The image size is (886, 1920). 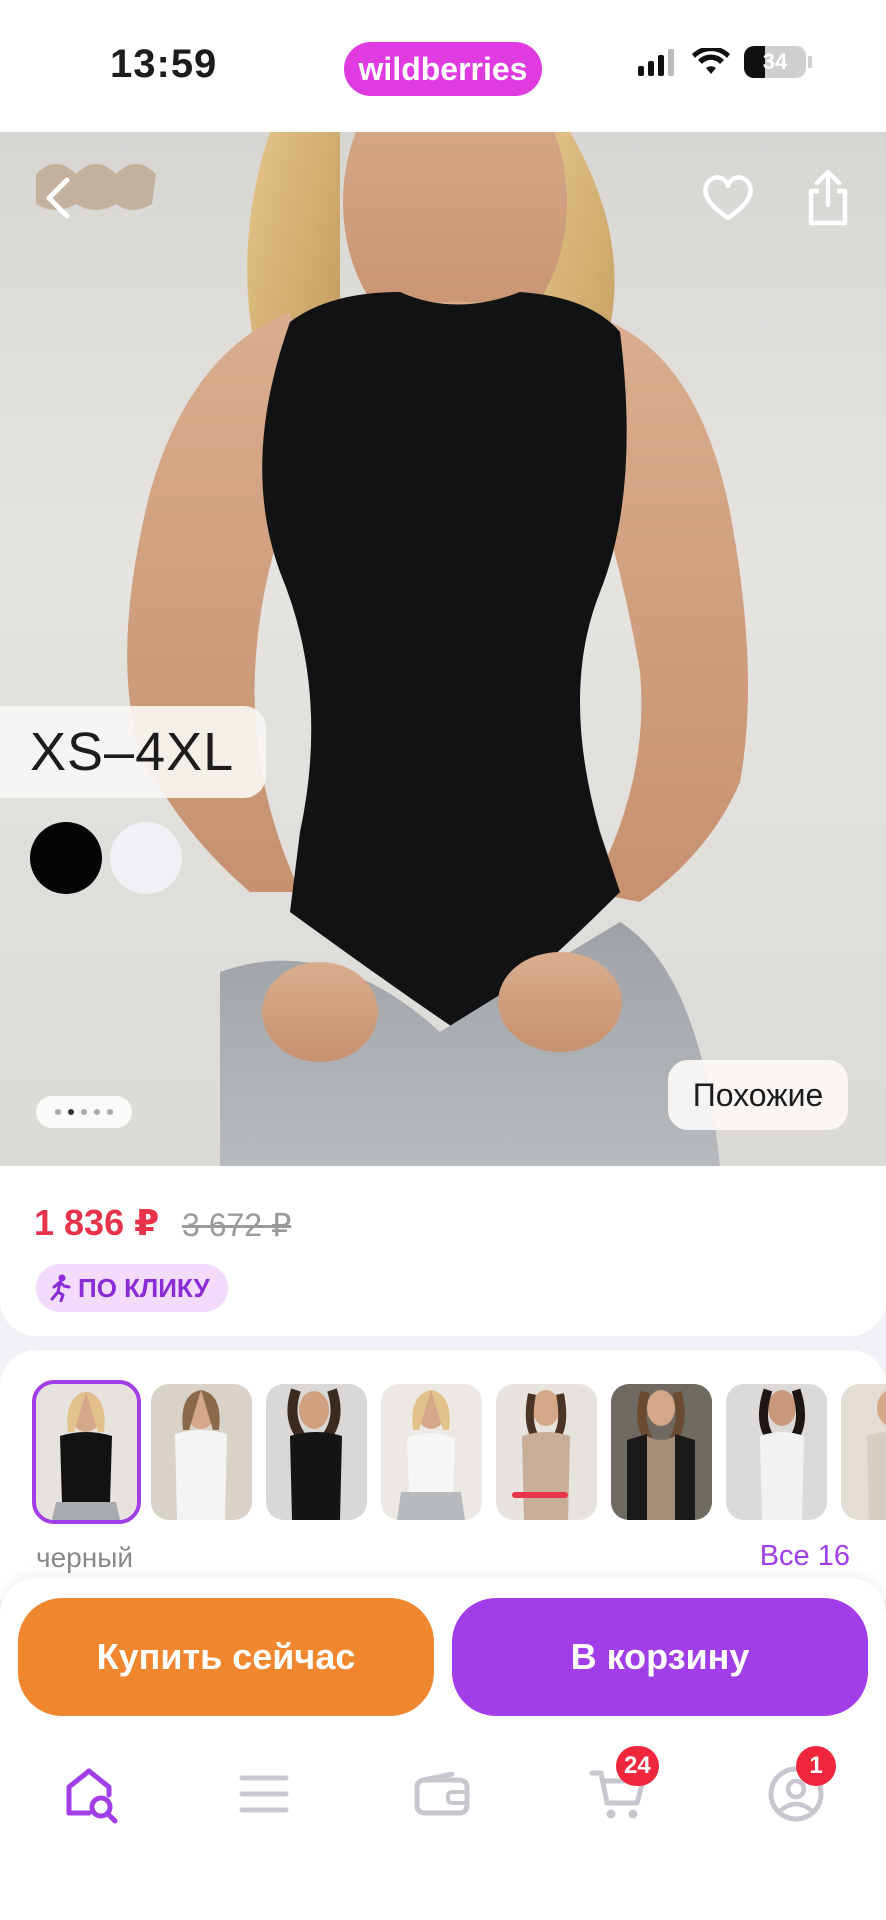 What do you see at coordinates (816, 1766) in the screenshot?
I see `profile-notification-badge: 1` at bounding box center [816, 1766].